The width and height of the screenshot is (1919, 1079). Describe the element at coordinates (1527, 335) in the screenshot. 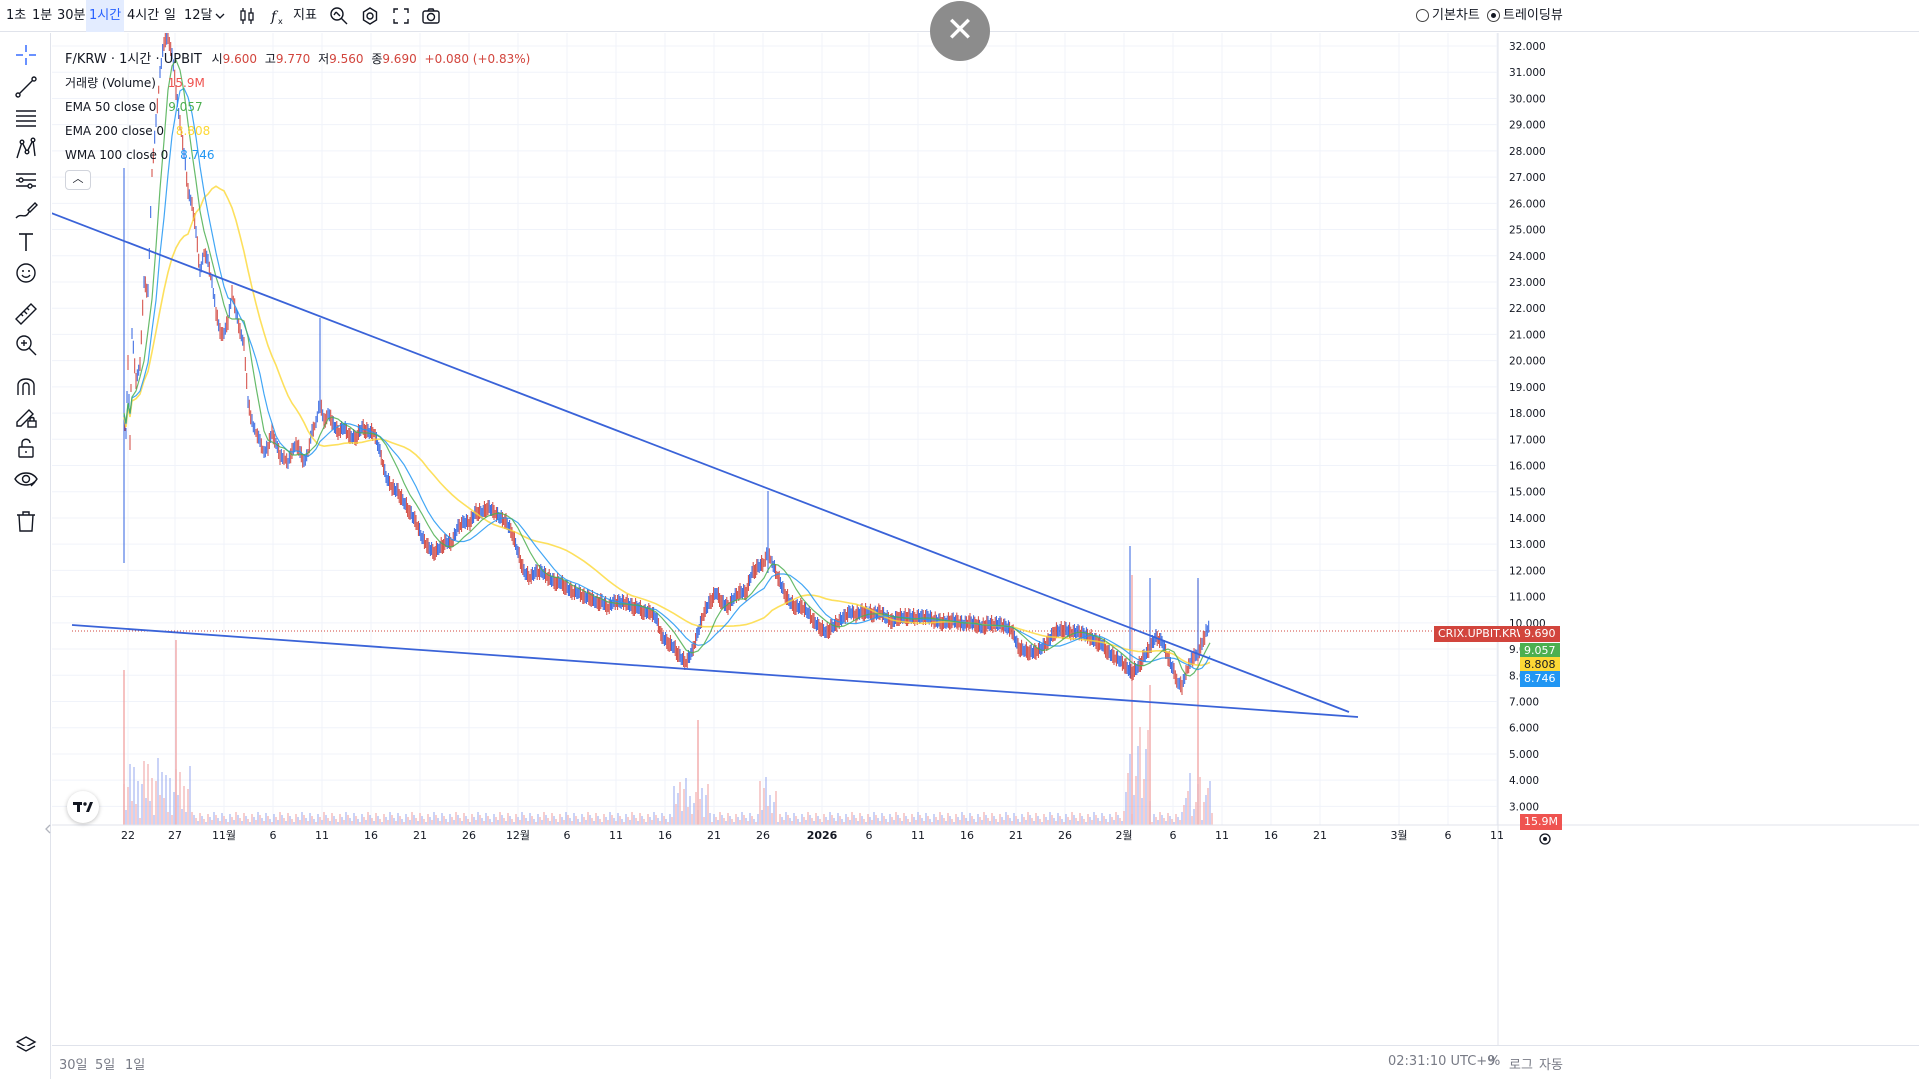

I see `price-tick: 21.000` at that location.